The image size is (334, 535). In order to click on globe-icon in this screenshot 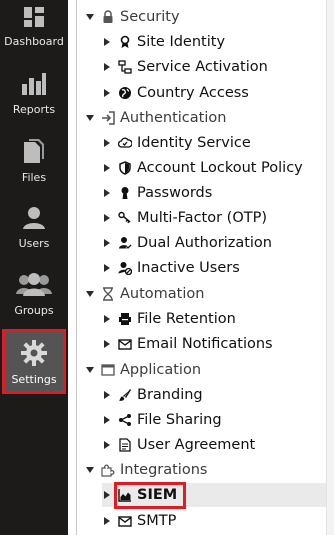, I will do `click(125, 93)`.